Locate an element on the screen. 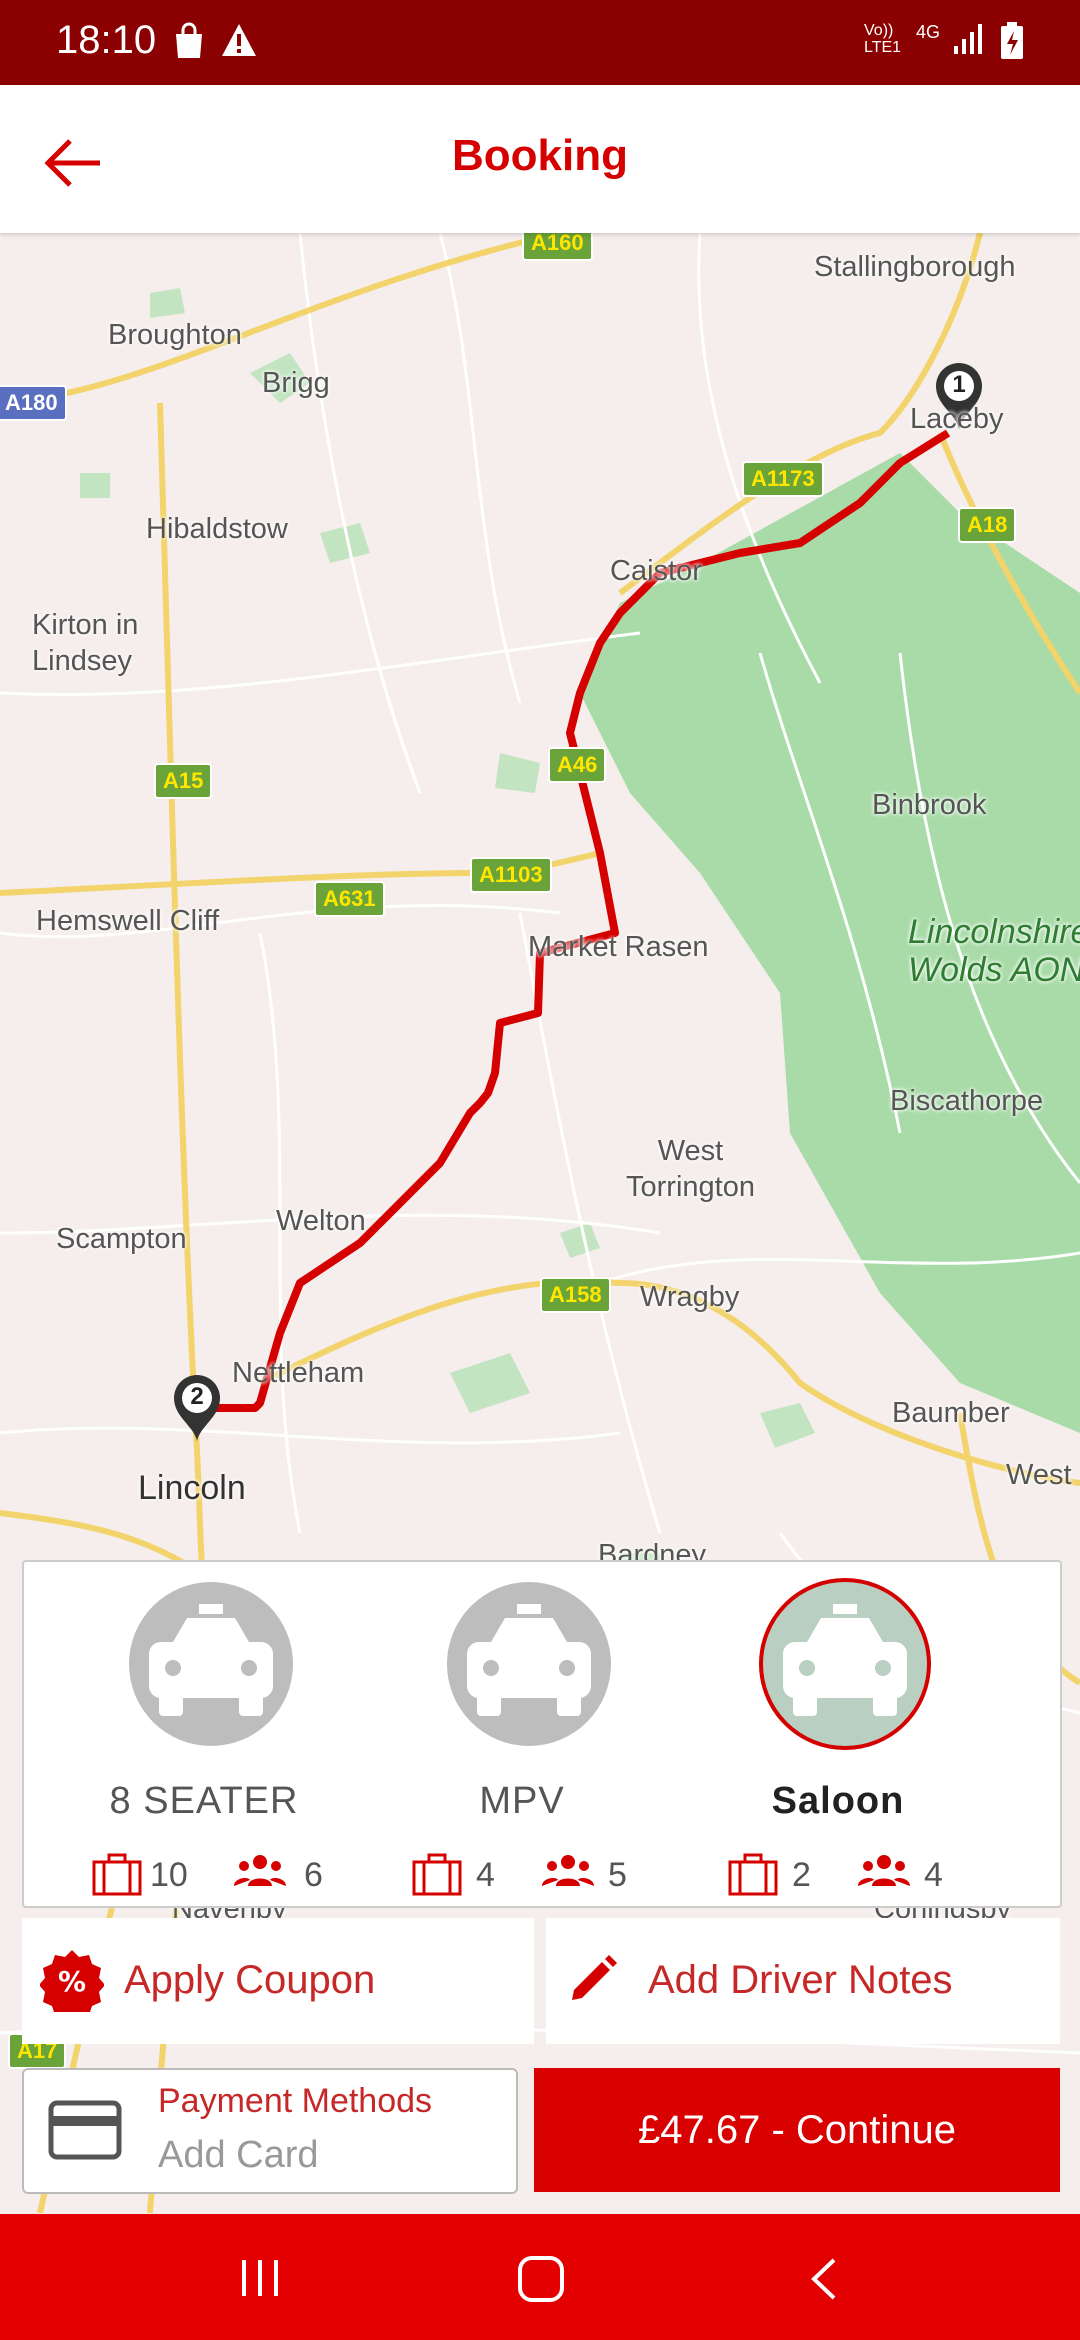 The height and width of the screenshot is (2340, 1080). percent-badge-icon: % is located at coordinates (72, 1984).